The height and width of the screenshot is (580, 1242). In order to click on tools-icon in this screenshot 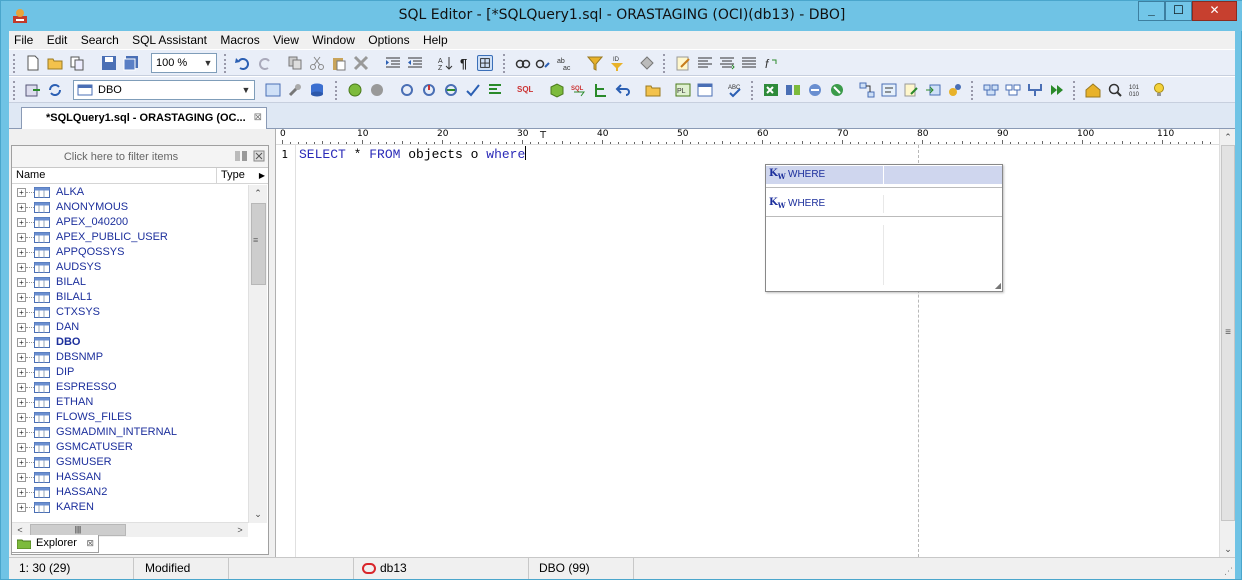, I will do `click(955, 90)`.